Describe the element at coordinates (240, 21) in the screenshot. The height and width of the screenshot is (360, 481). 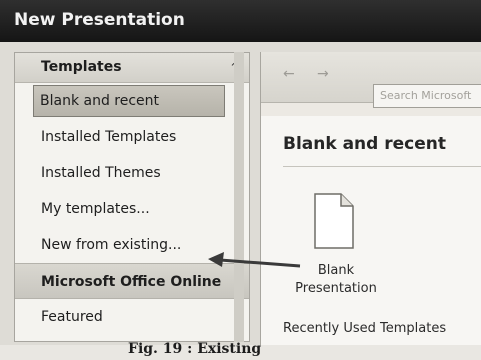
I see `dialog-title: New Presentation` at that location.